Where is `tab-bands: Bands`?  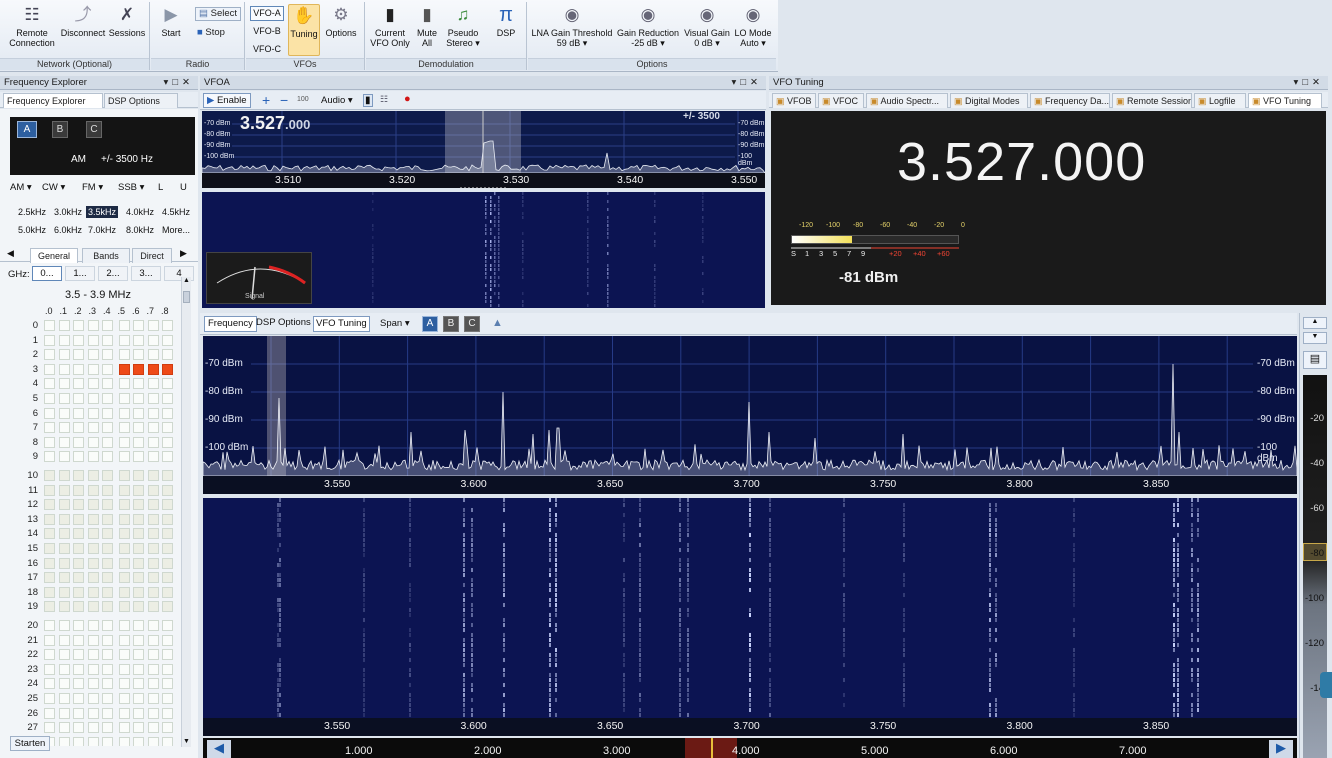 tab-bands: Bands is located at coordinates (106, 255).